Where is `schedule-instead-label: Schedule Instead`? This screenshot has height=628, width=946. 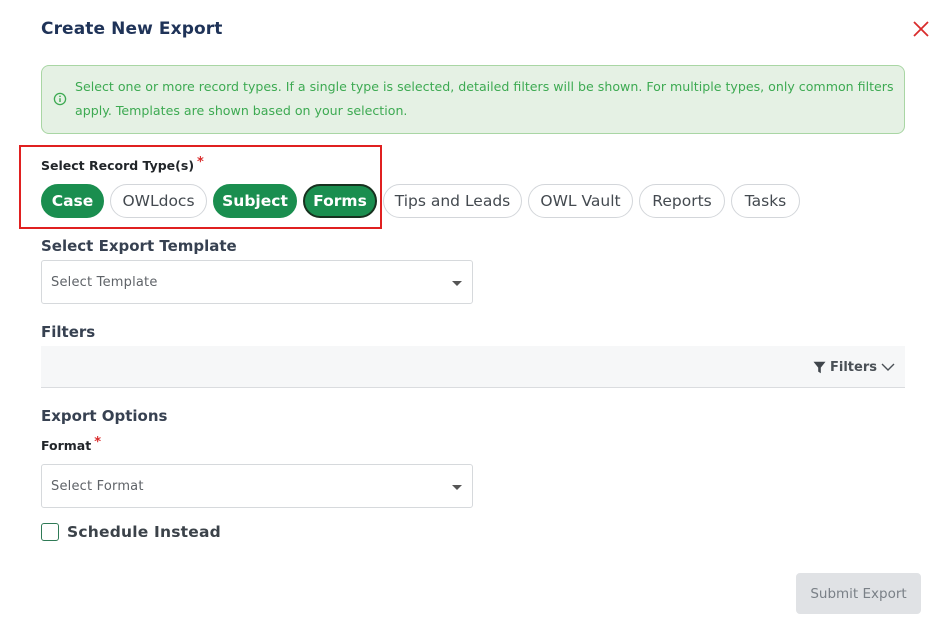
schedule-instead-label: Schedule Instead is located at coordinates (144, 532).